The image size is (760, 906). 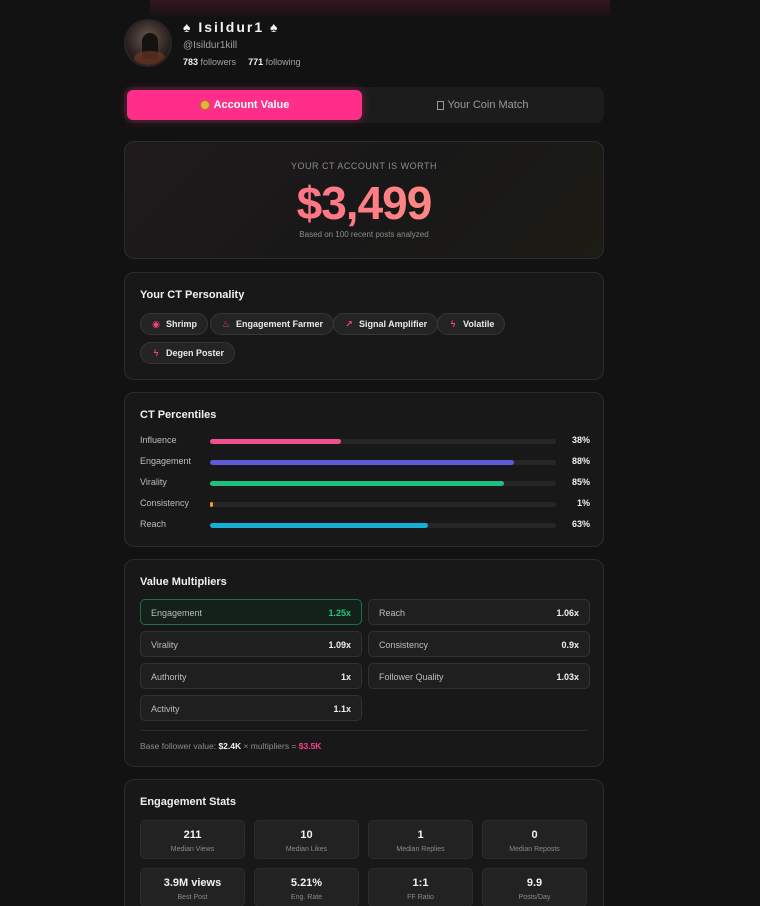 I want to click on multiplier-value: 1.06x, so click(x=567, y=613).